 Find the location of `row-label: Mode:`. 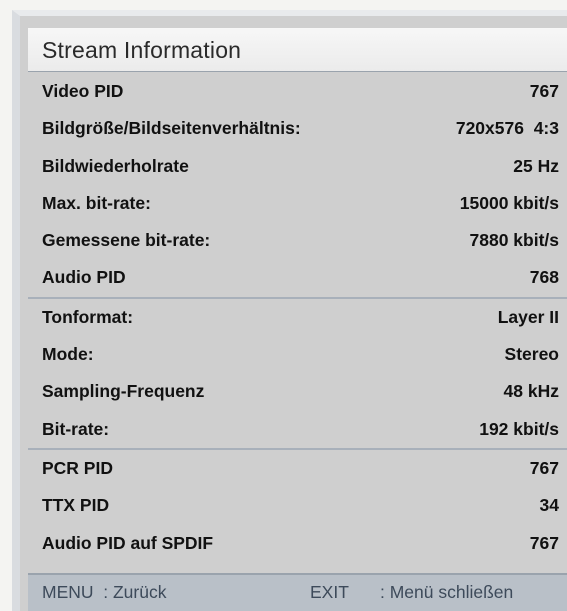

row-label: Mode: is located at coordinates (68, 354).